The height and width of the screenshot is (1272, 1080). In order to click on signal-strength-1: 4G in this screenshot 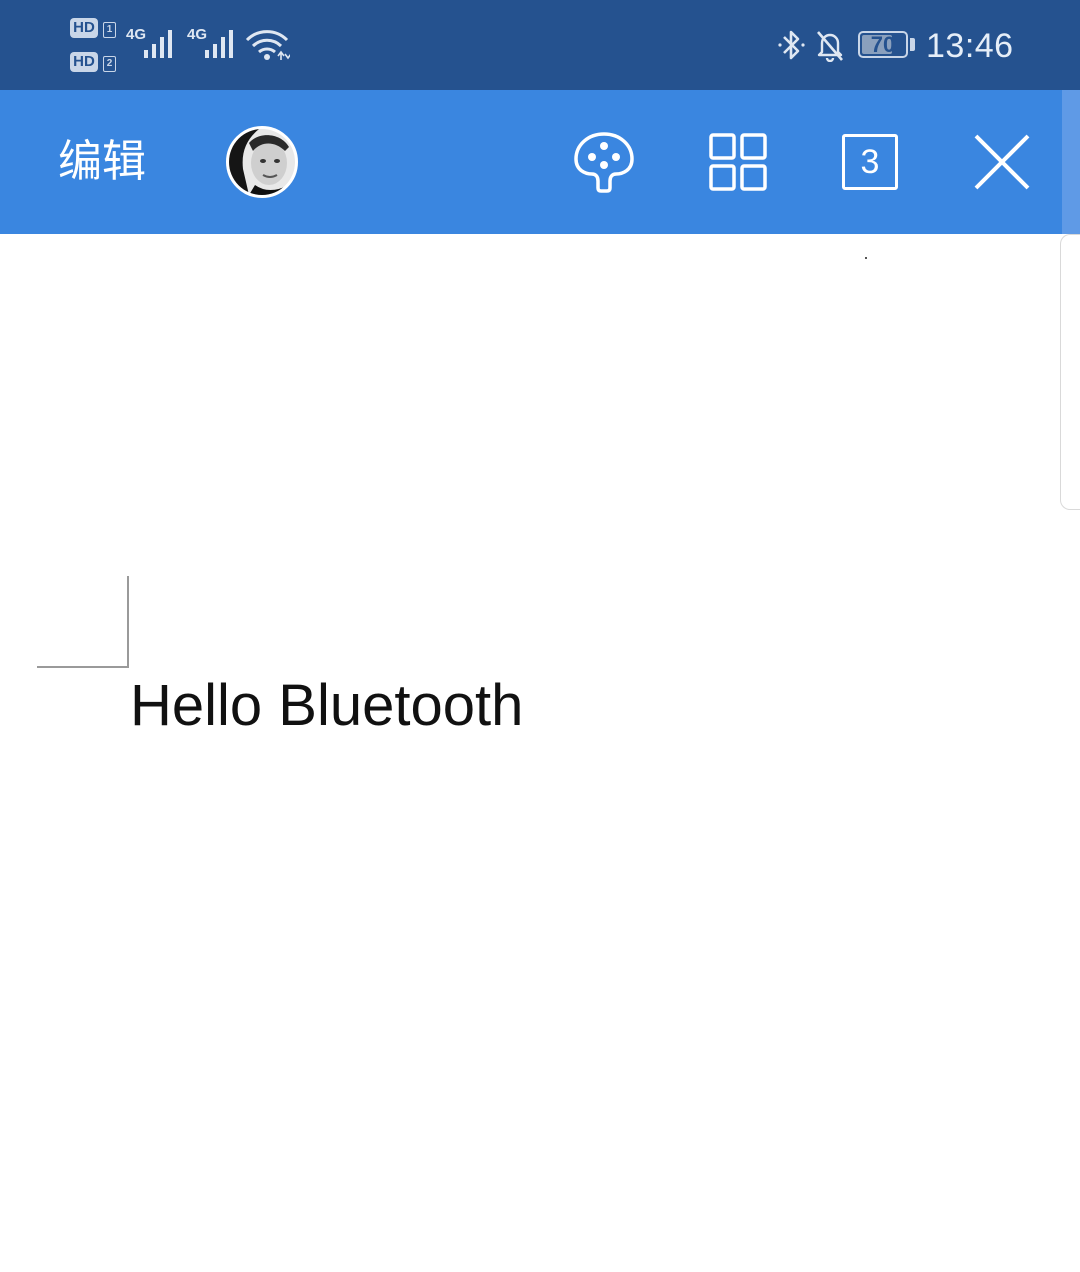, I will do `click(154, 42)`.